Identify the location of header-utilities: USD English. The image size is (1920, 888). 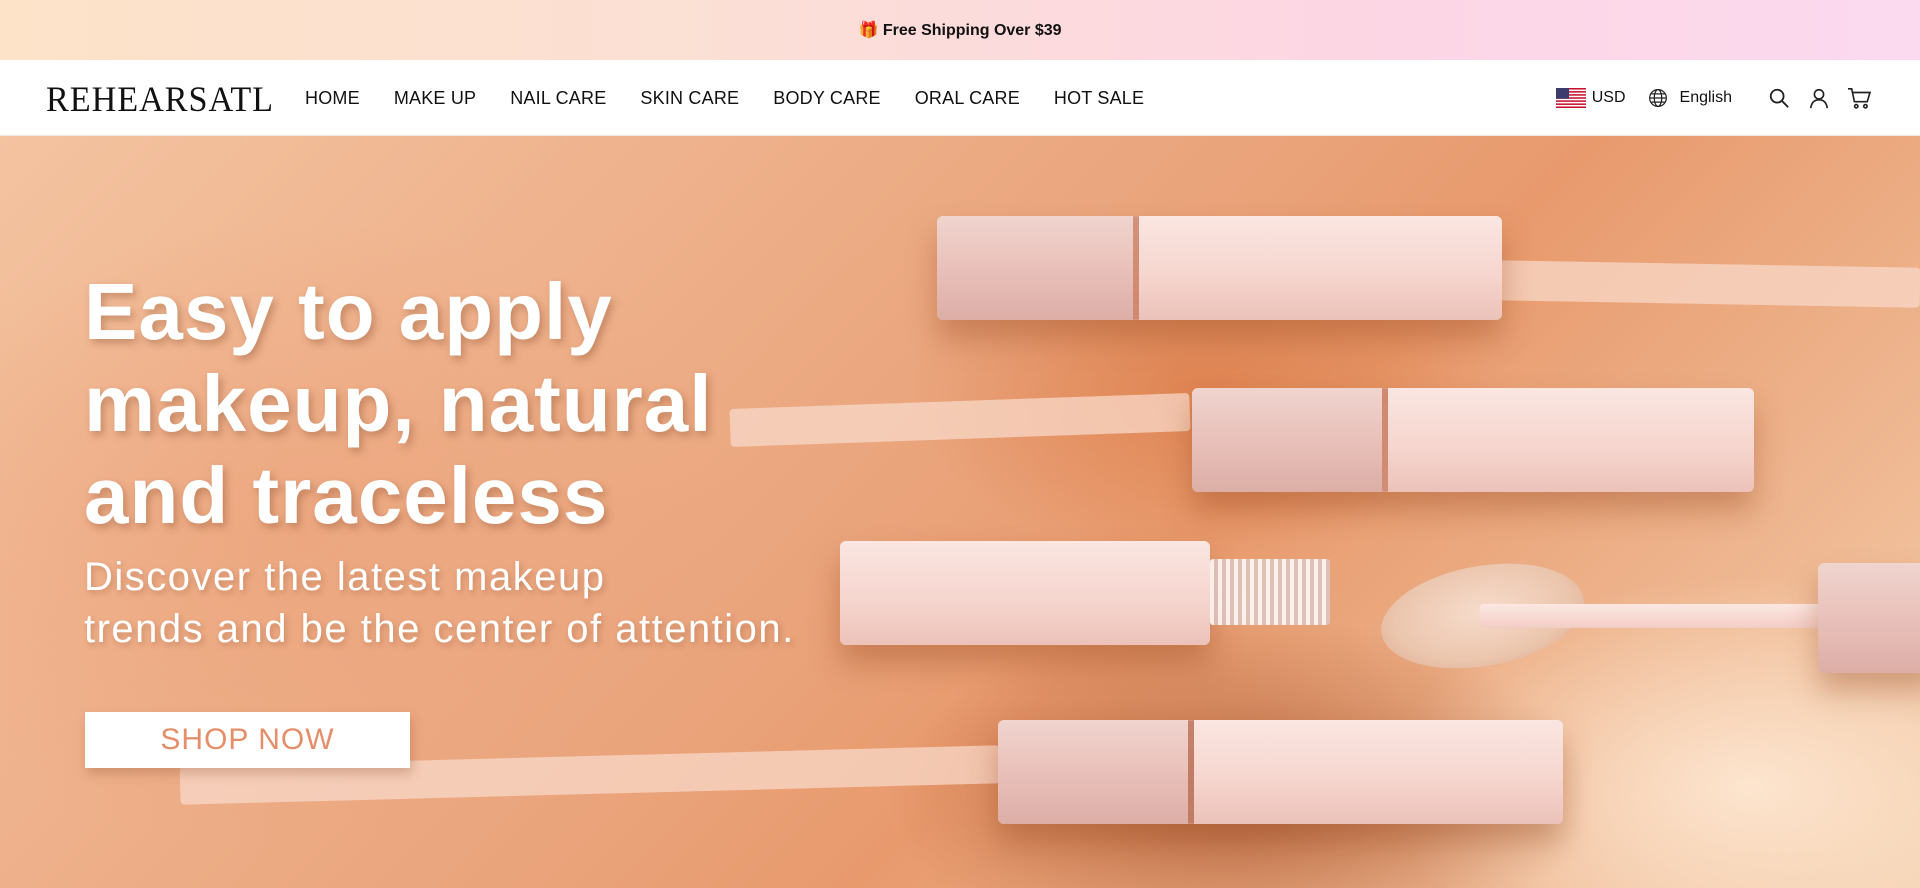
(1713, 98).